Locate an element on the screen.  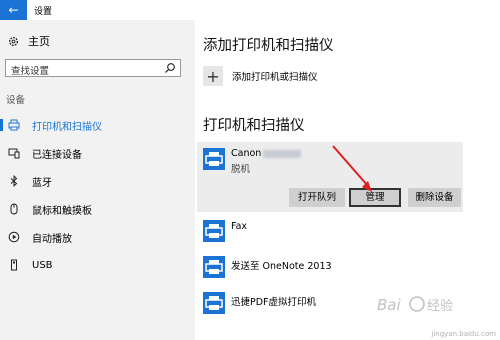
svg-text: Bai is located at coordinates (389, 305).